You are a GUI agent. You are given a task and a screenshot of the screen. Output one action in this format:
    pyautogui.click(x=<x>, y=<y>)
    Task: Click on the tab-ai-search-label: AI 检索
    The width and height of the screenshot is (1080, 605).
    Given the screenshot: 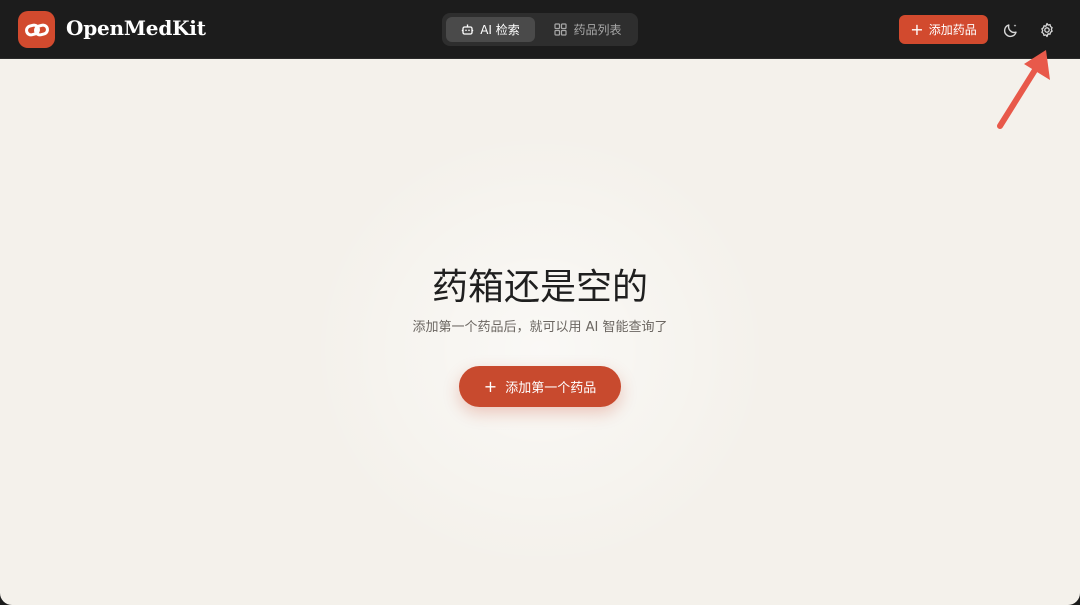 What is the action you would take?
    pyautogui.click(x=500, y=30)
    